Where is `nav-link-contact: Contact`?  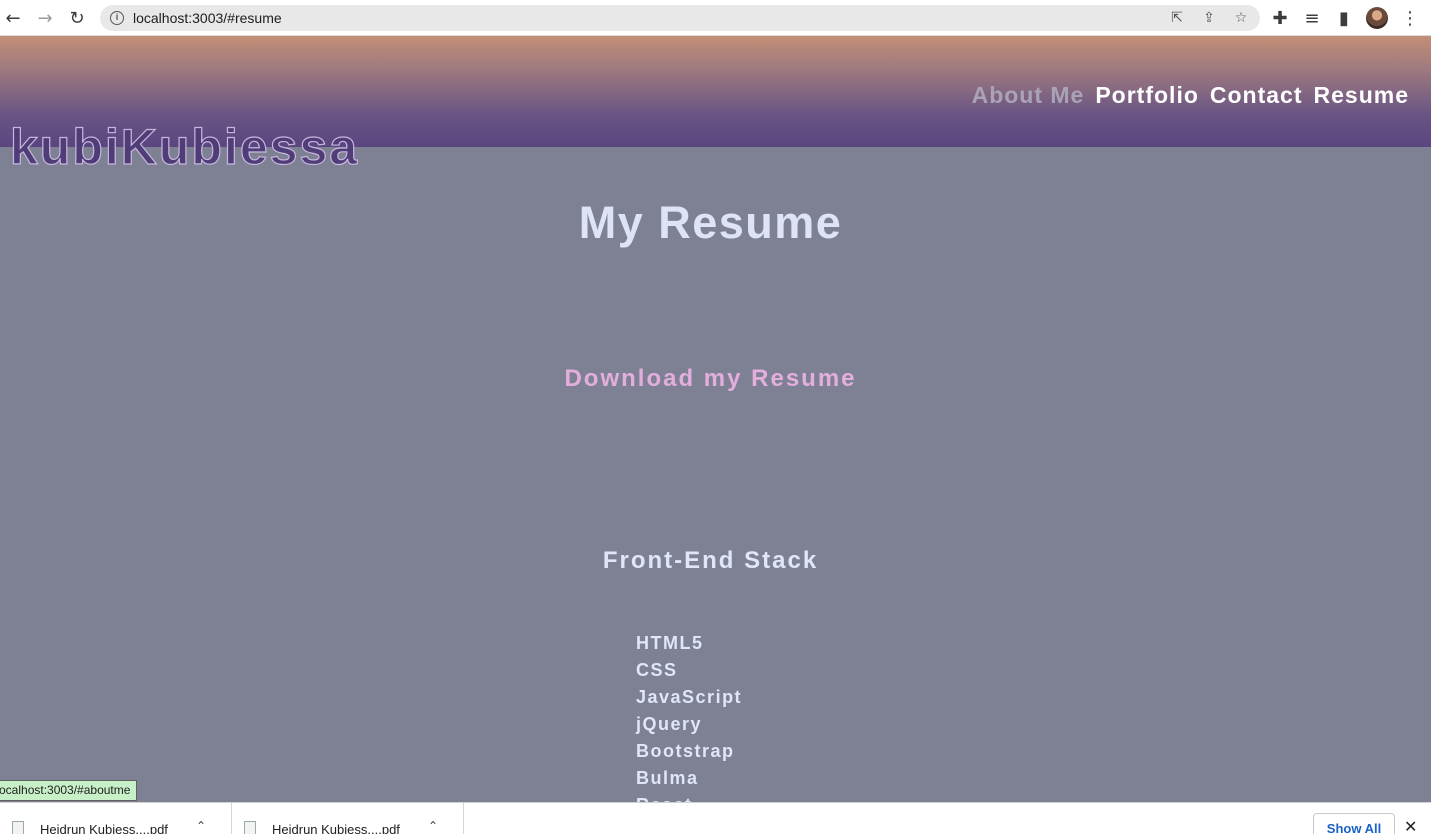
nav-link-contact: Contact is located at coordinates (1256, 95).